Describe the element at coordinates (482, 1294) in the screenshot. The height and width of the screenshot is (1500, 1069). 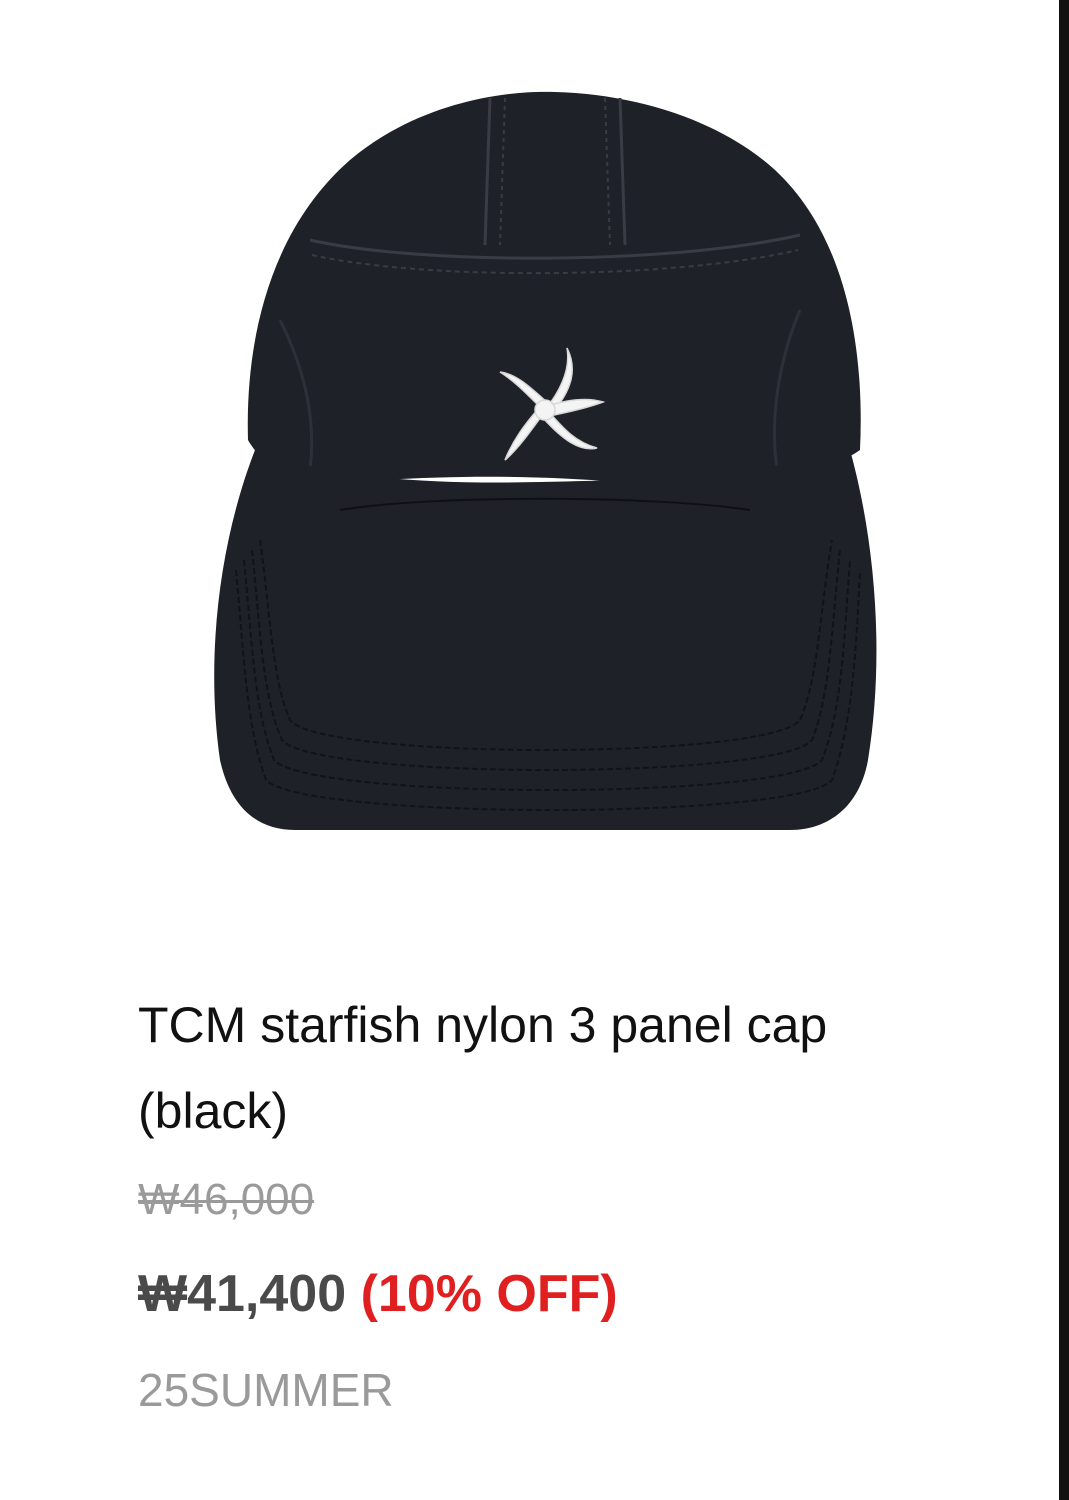
I see `discount-badge: (10% OFF)` at that location.